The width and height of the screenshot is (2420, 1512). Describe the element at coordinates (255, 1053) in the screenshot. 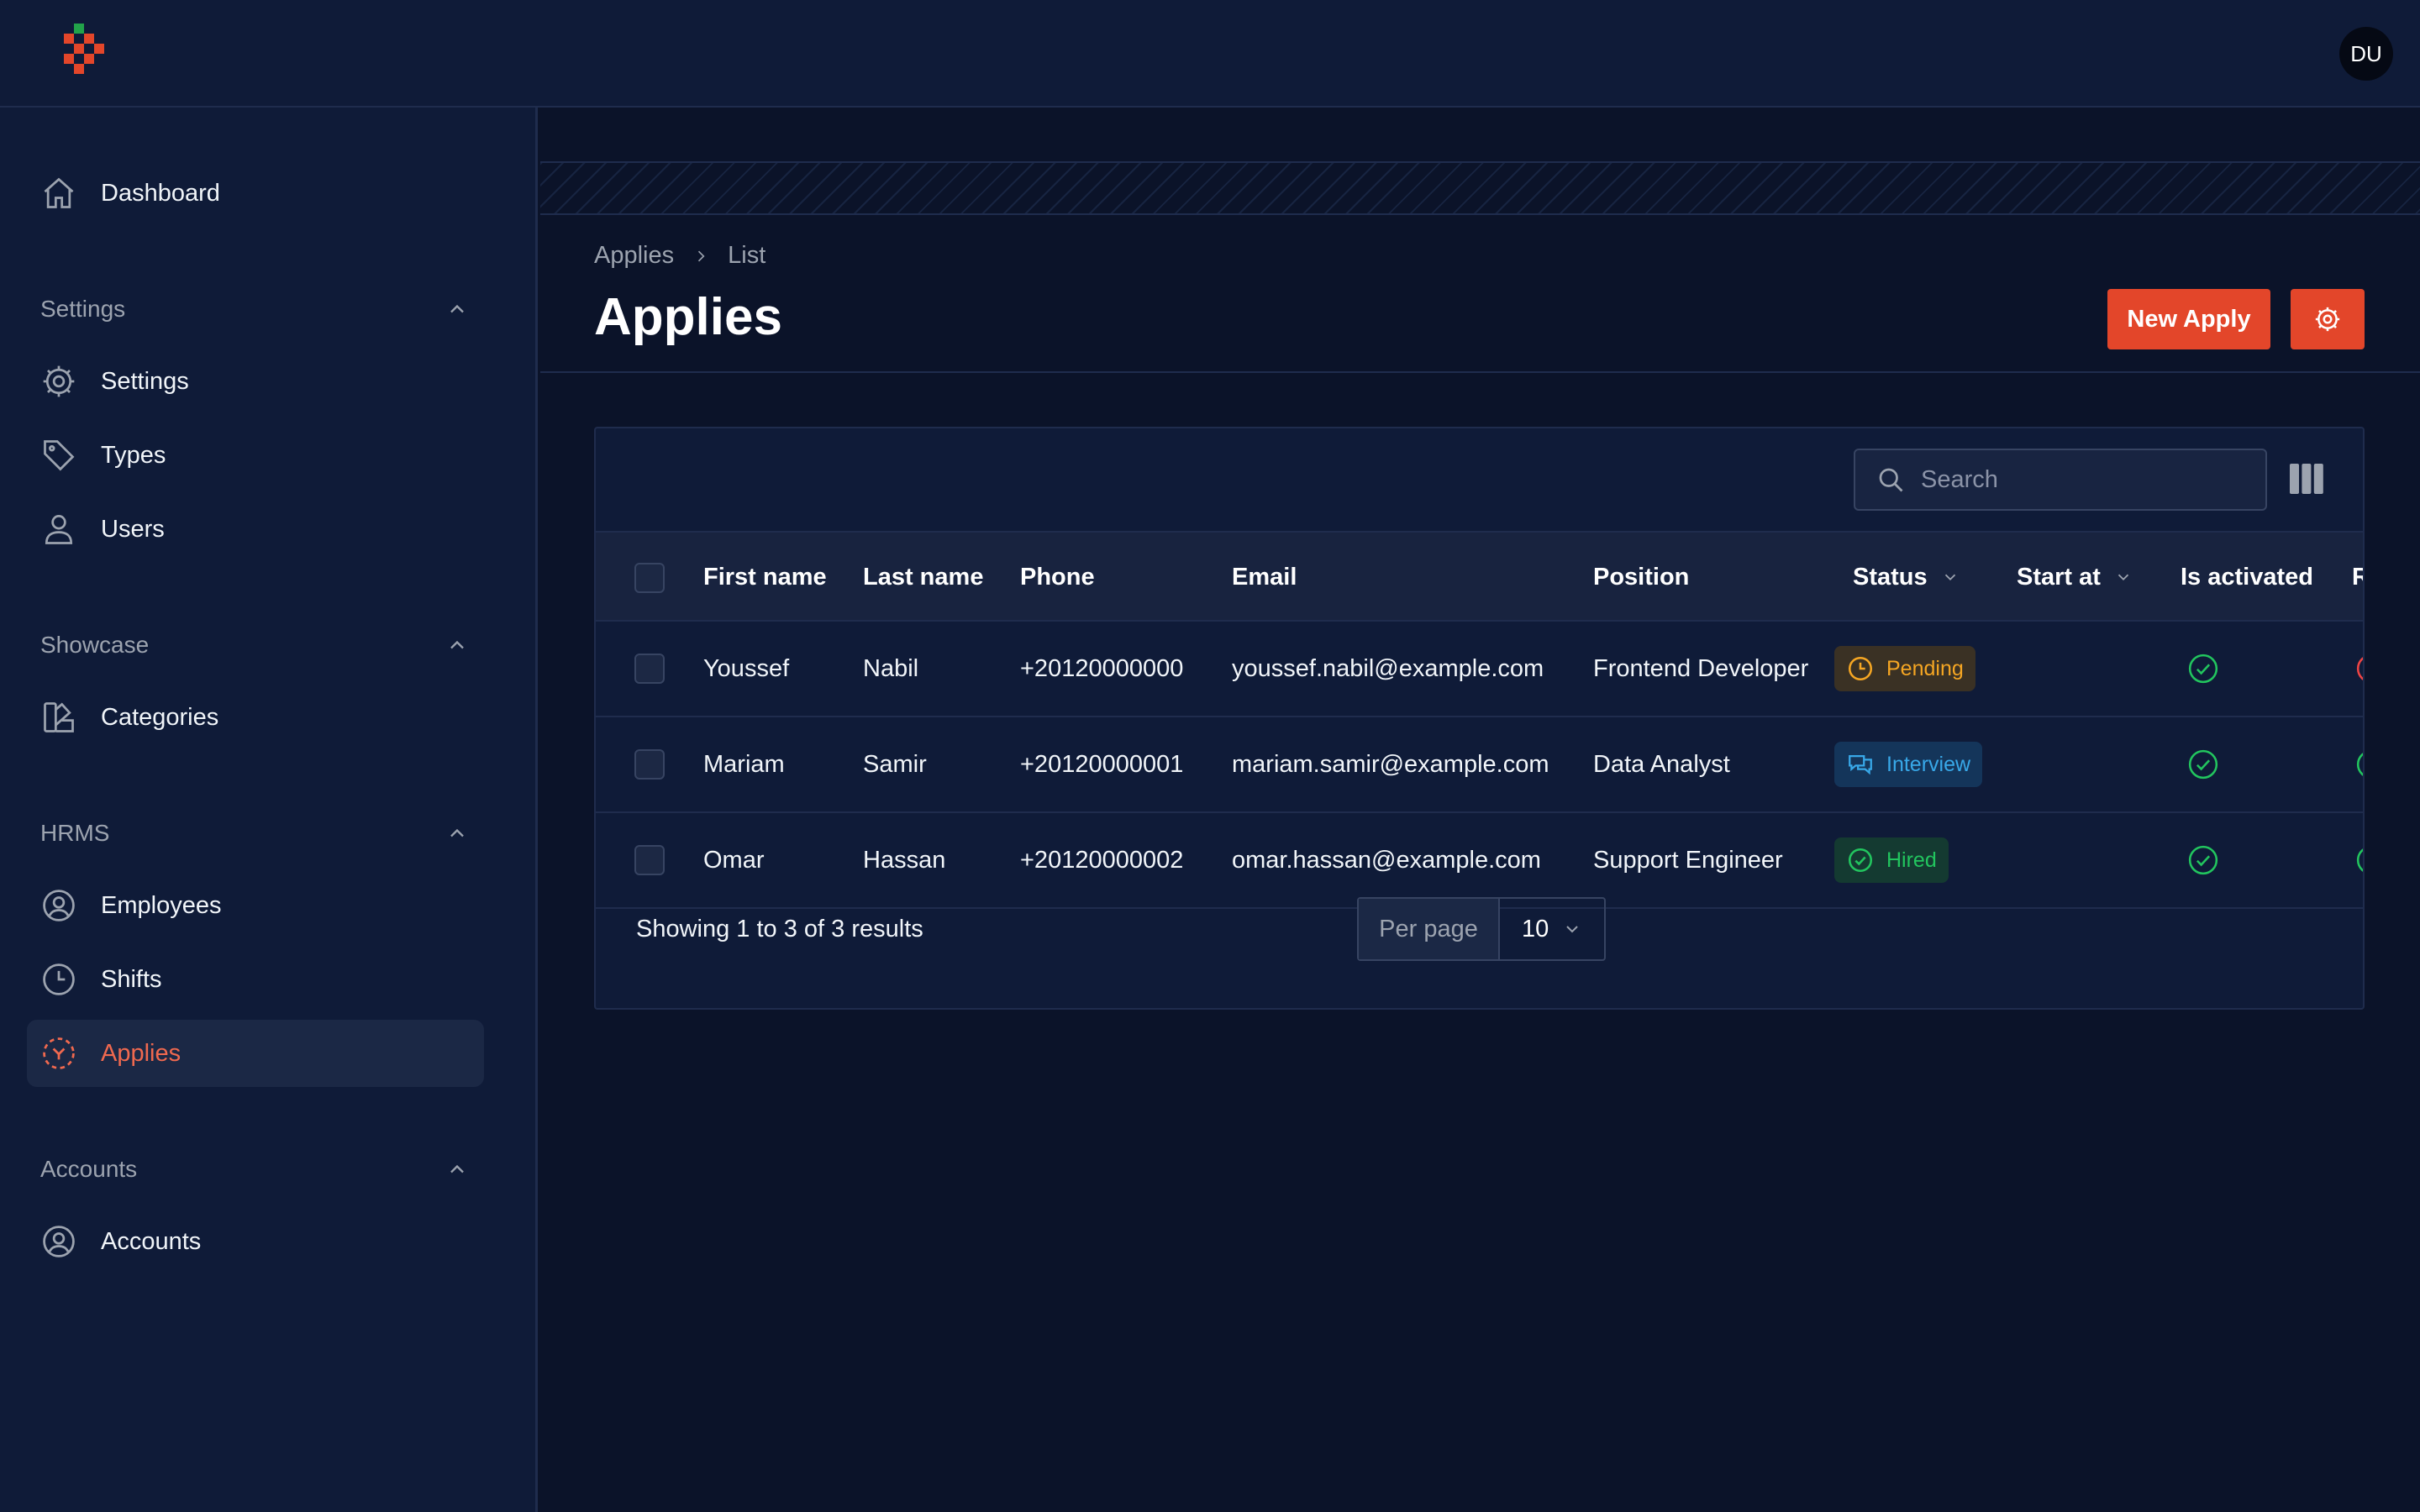

I see `sidebar-item-applies: Applies` at that location.